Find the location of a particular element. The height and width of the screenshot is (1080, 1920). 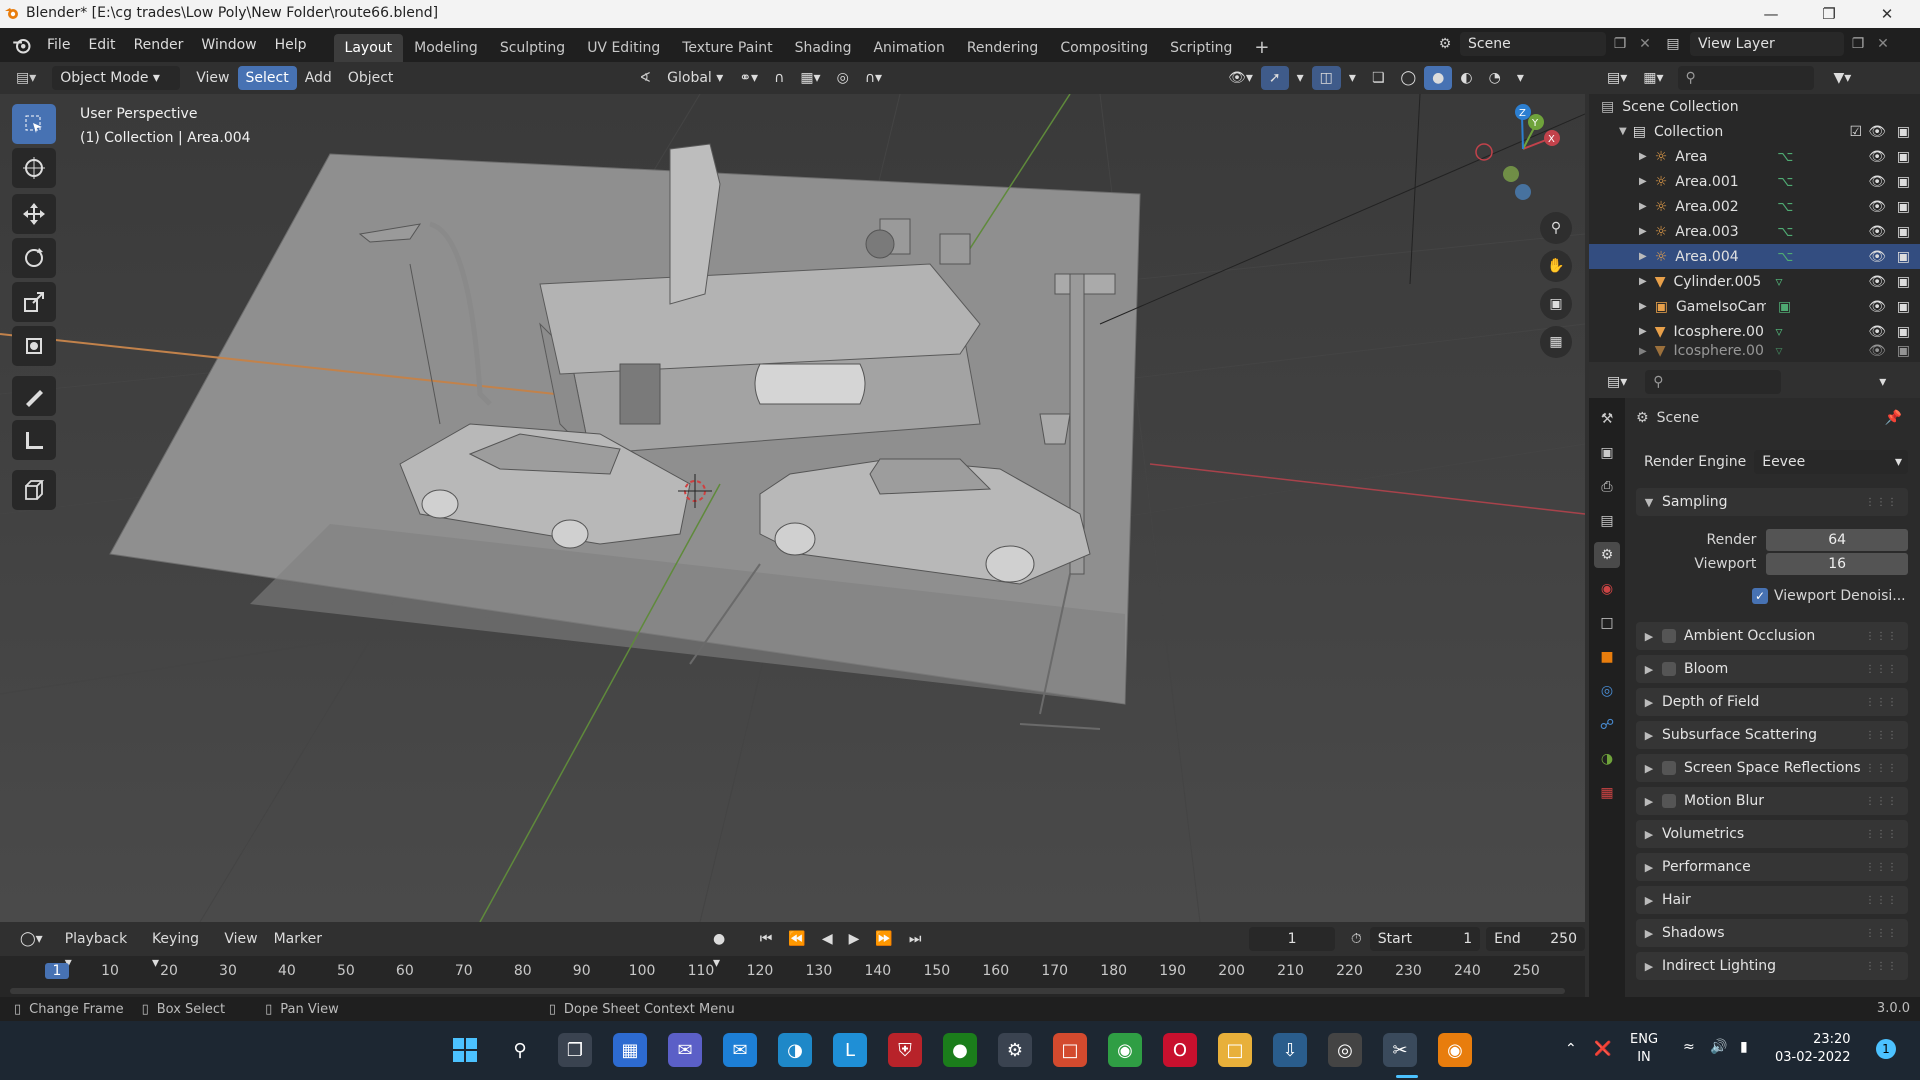

collapse-icon: ▼ is located at coordinates (1623, 131).